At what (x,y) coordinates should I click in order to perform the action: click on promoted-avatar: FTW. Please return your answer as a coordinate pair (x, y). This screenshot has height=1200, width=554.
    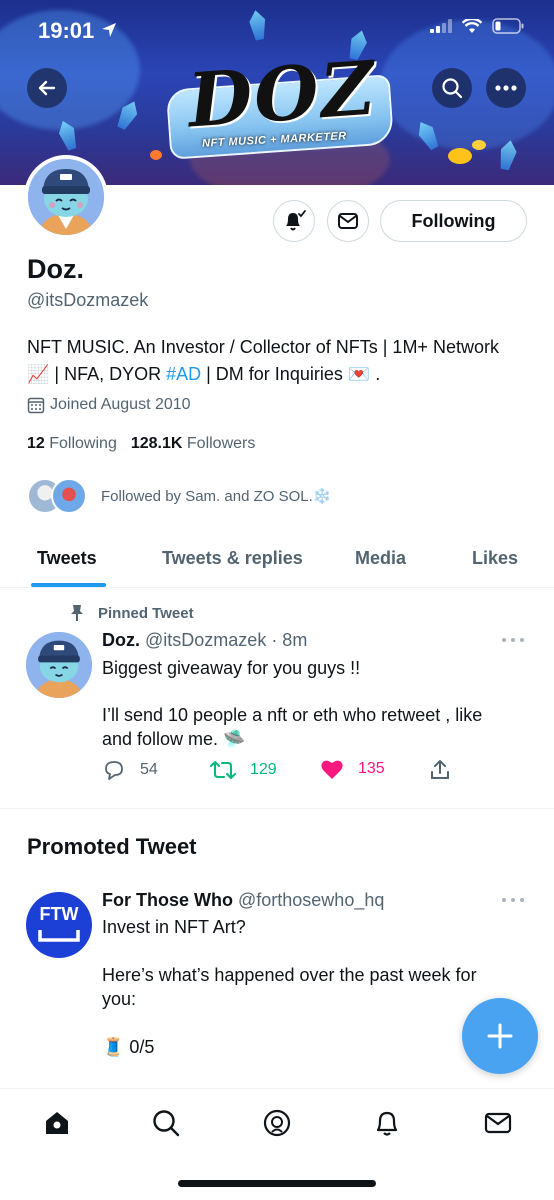
    Looking at the image, I should click on (59, 925).